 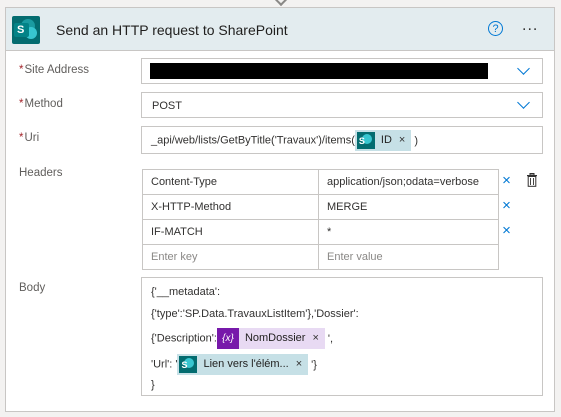 What do you see at coordinates (270, 338) in the screenshot?
I see `nomdossier-token: {x} NomDossier ×` at bounding box center [270, 338].